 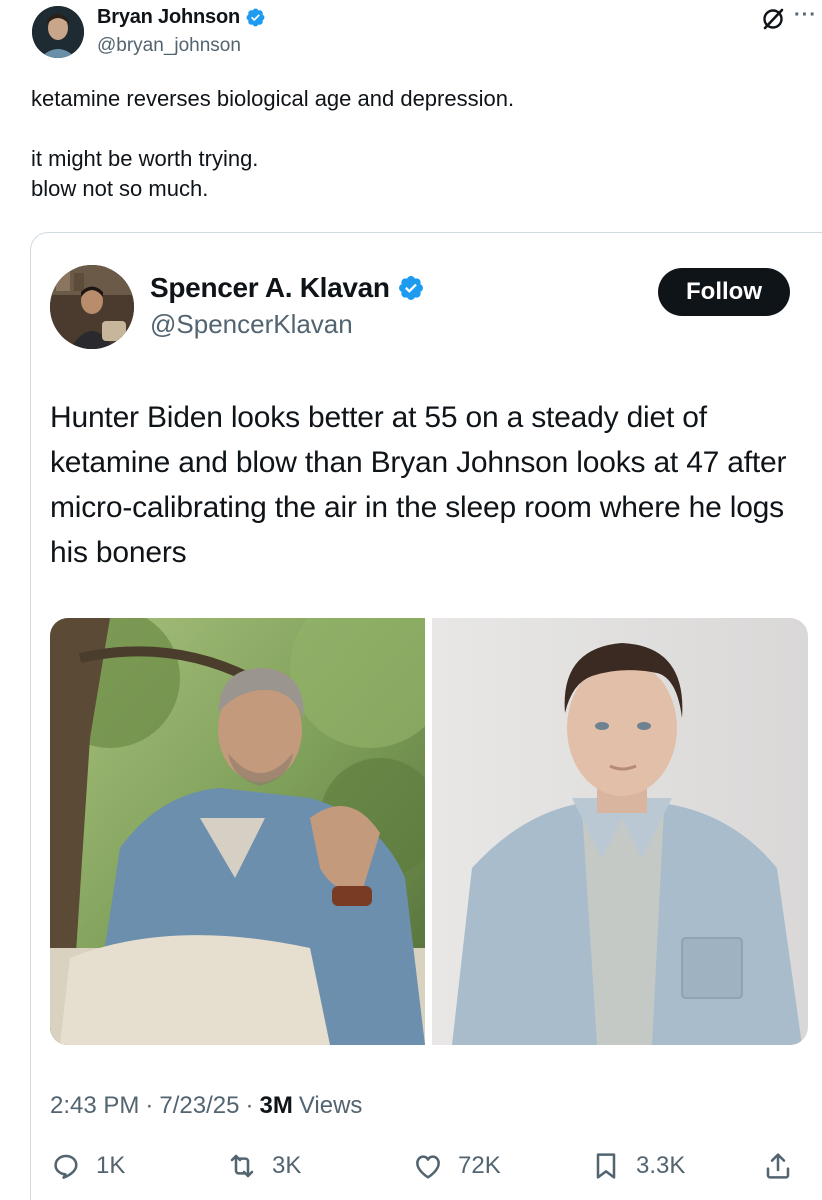 What do you see at coordinates (251, 324) in the screenshot?
I see `quoted-author-handle: @SpencerKlavan` at bounding box center [251, 324].